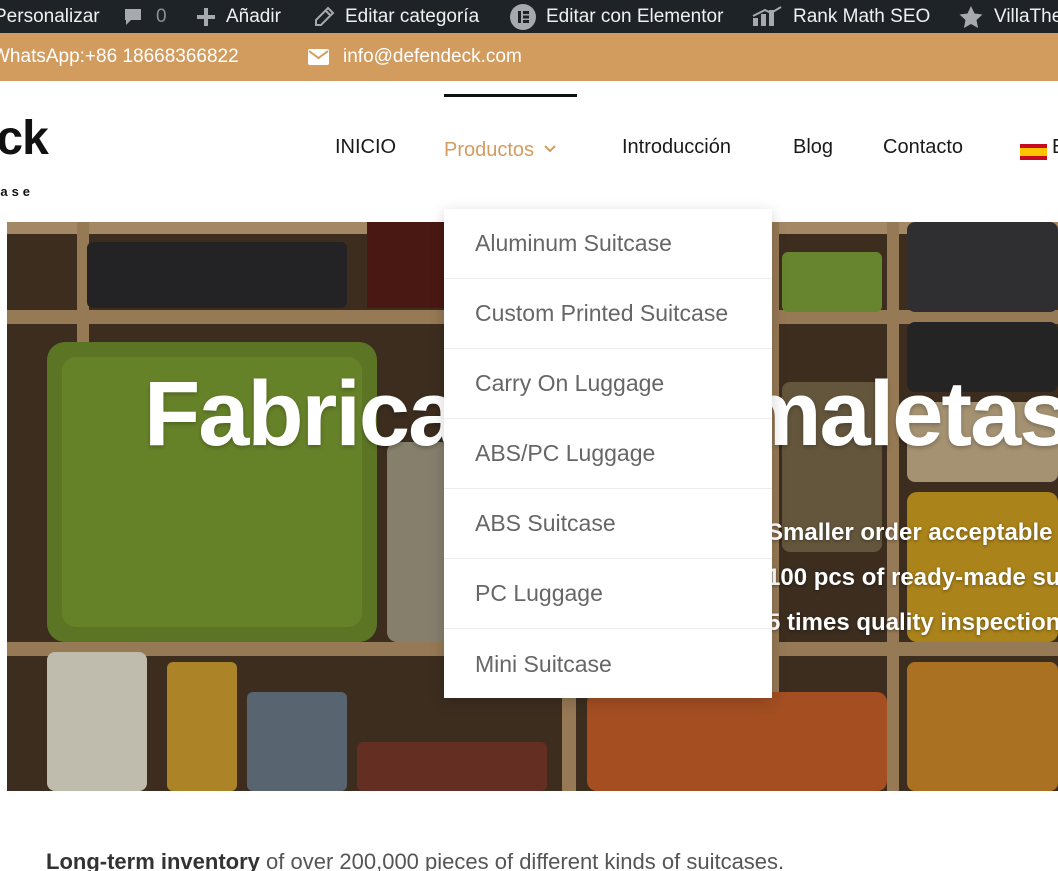 This screenshot has width=1058, height=871. Describe the element at coordinates (412, 16) in the screenshot. I see `edit-category-label: Editar categoría` at that location.